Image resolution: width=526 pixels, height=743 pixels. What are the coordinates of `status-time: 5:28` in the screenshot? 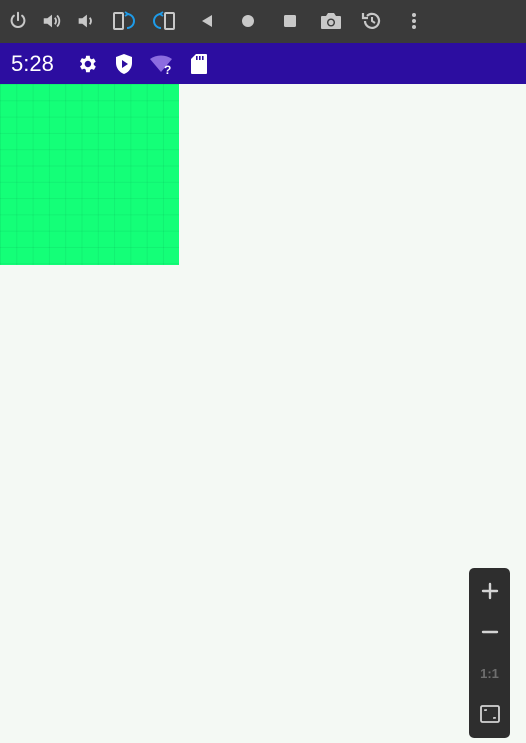 It's located at (32, 63).